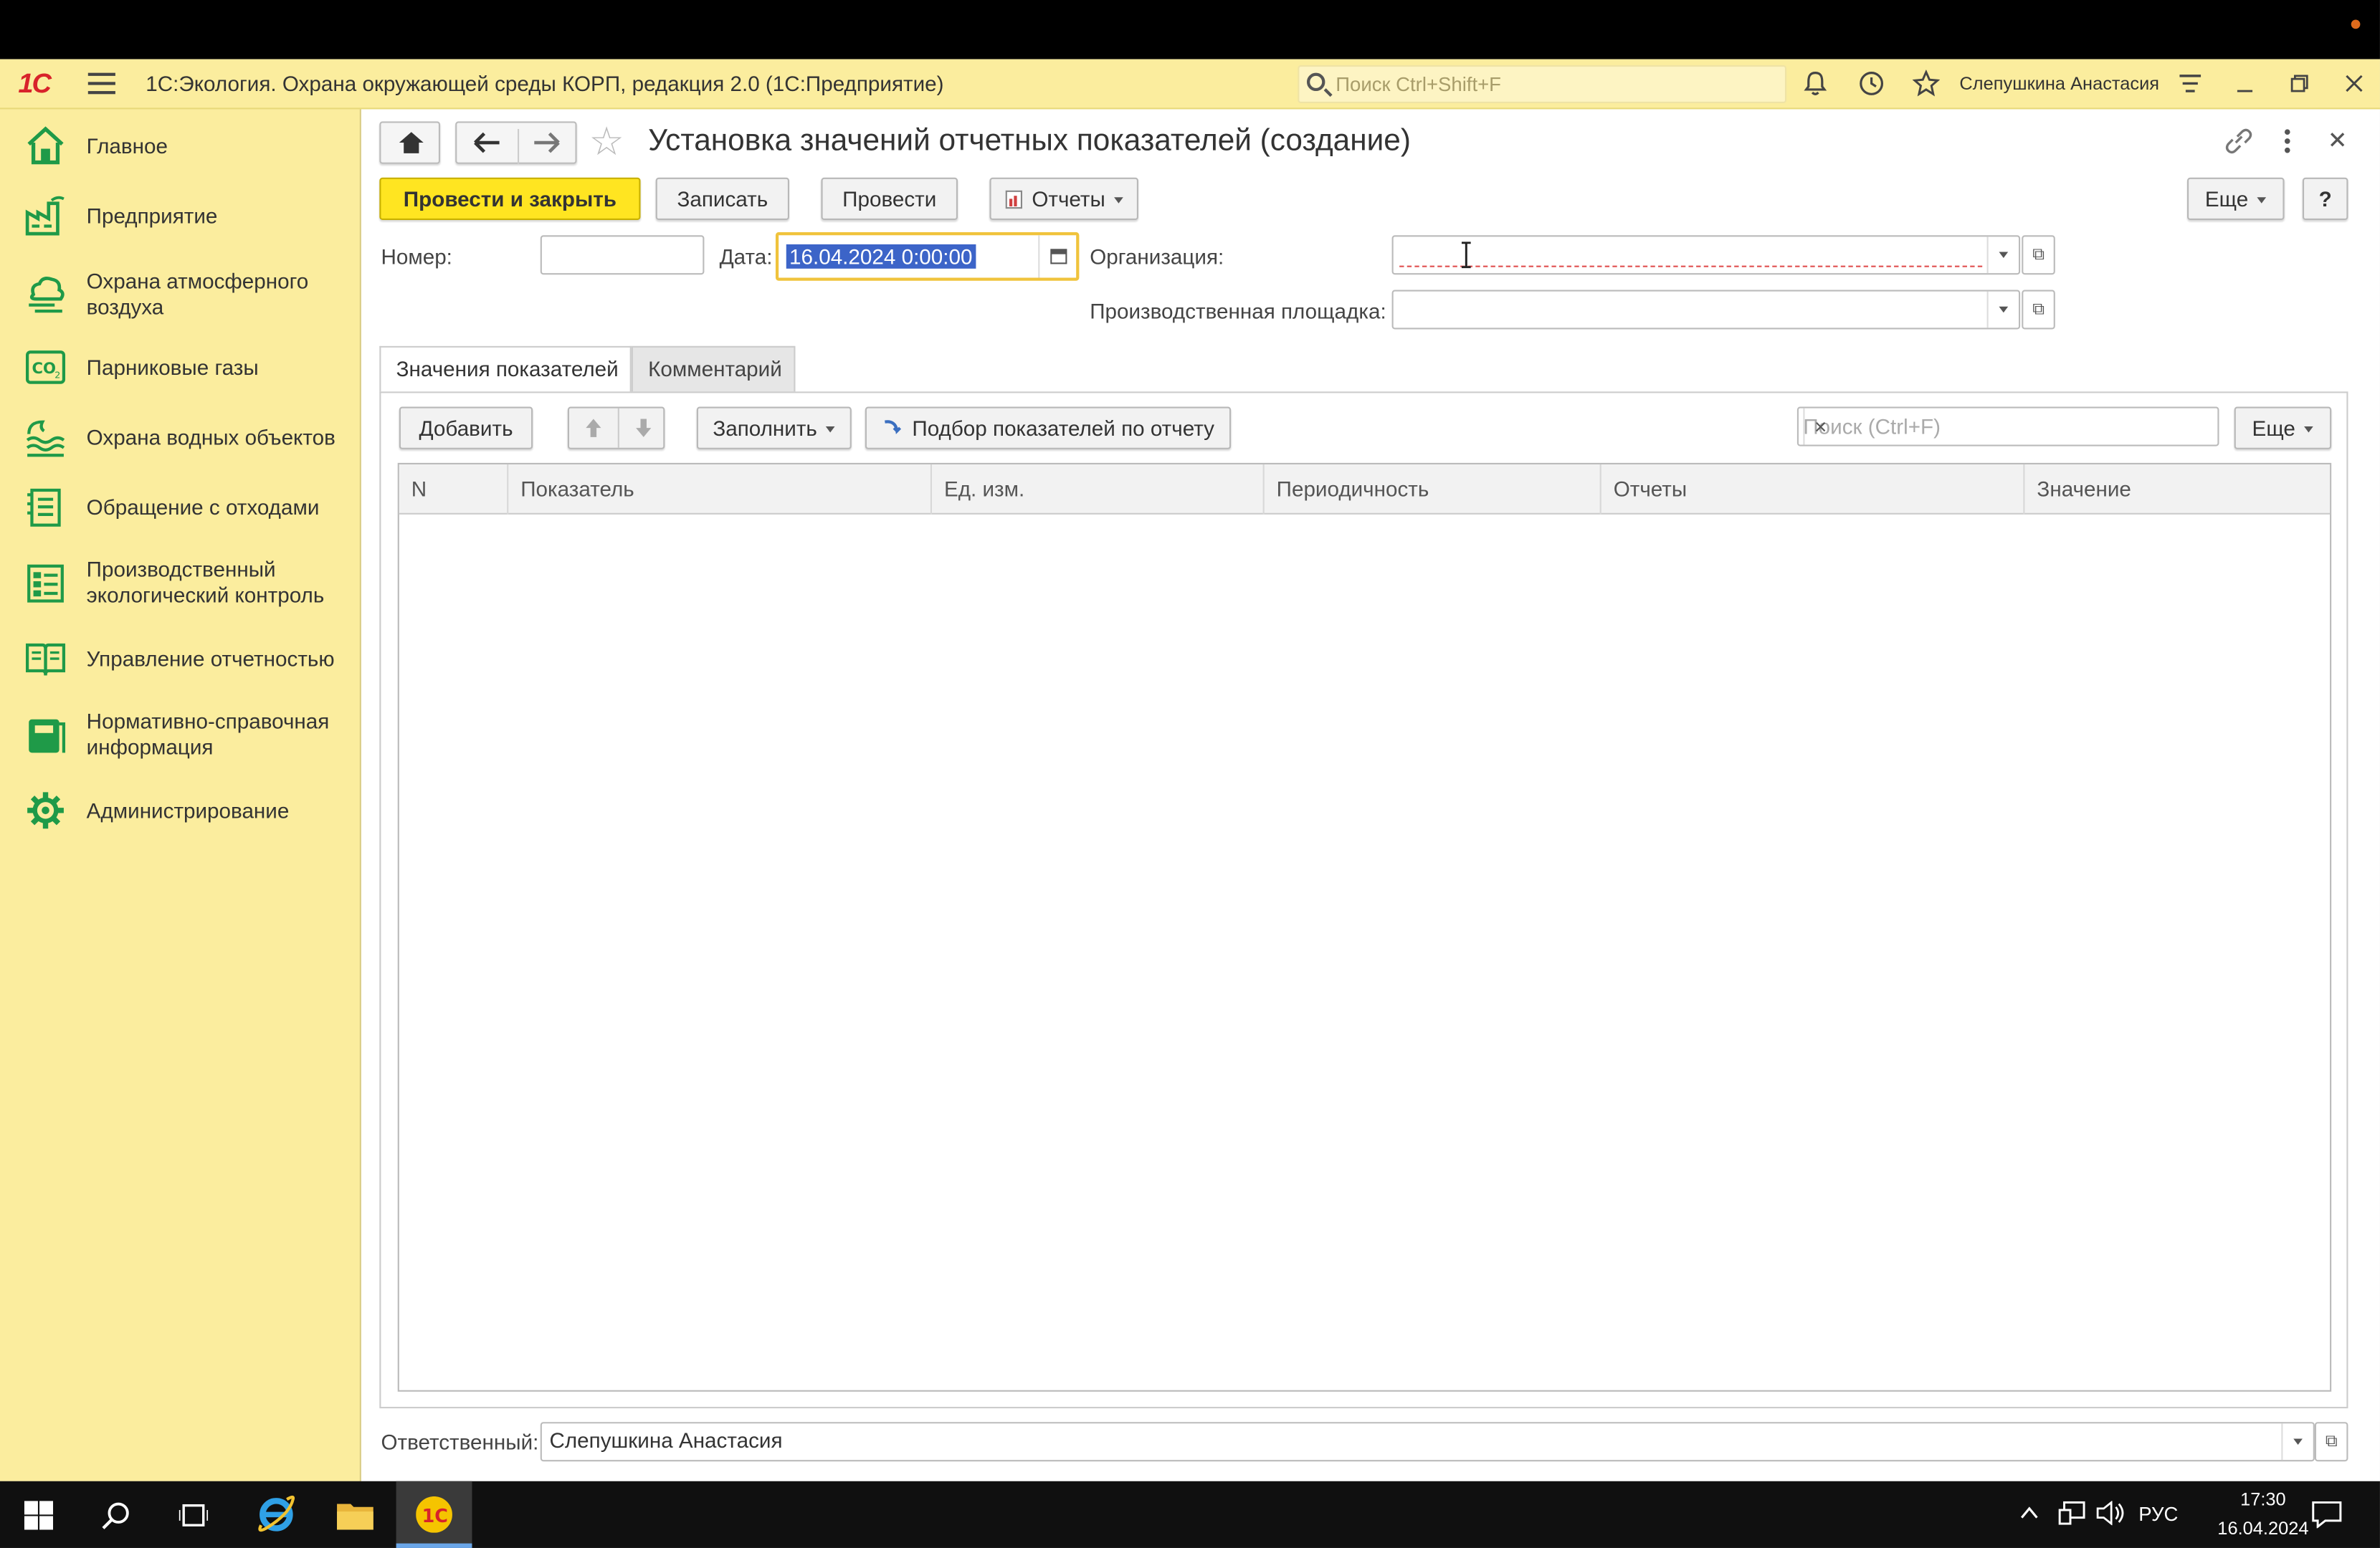 The width and height of the screenshot is (2380, 1548). Describe the element at coordinates (2071, 1515) in the screenshot. I see `network-icon` at that location.